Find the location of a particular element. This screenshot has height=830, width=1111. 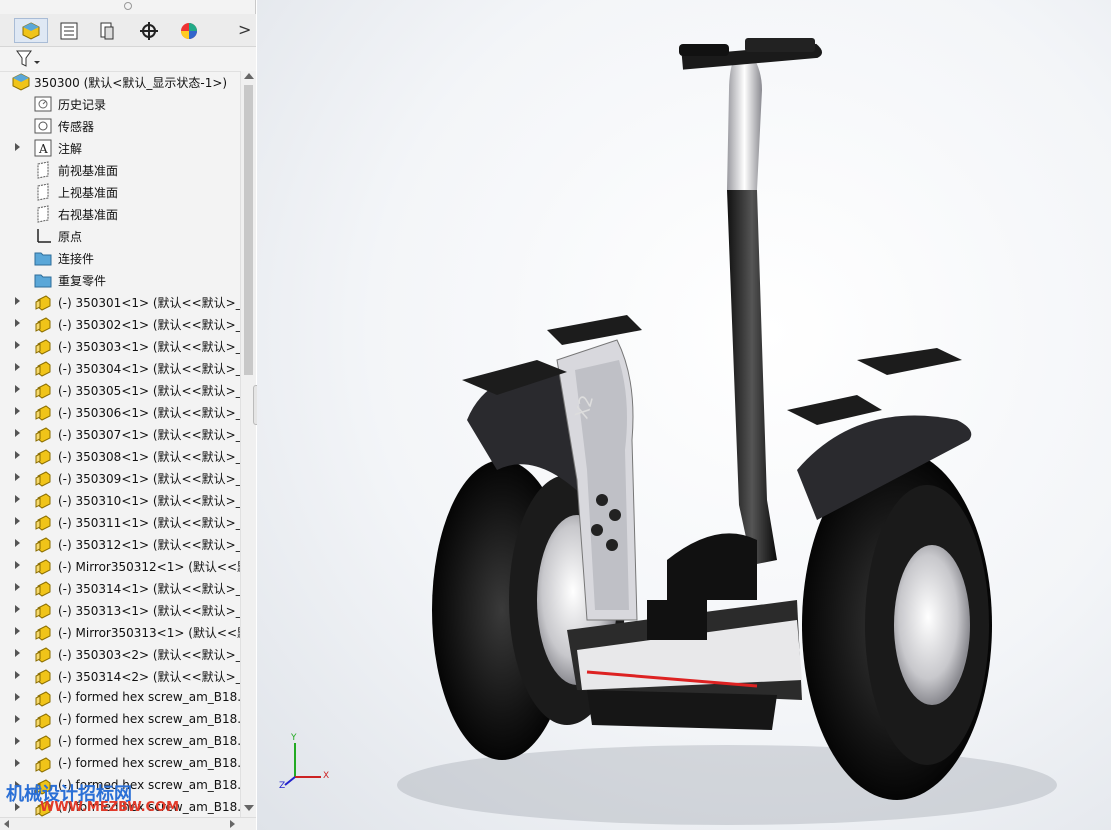

tree-part-item: (-) 350309<1> (默认<<默认>_外 is located at coordinates (120, 478).